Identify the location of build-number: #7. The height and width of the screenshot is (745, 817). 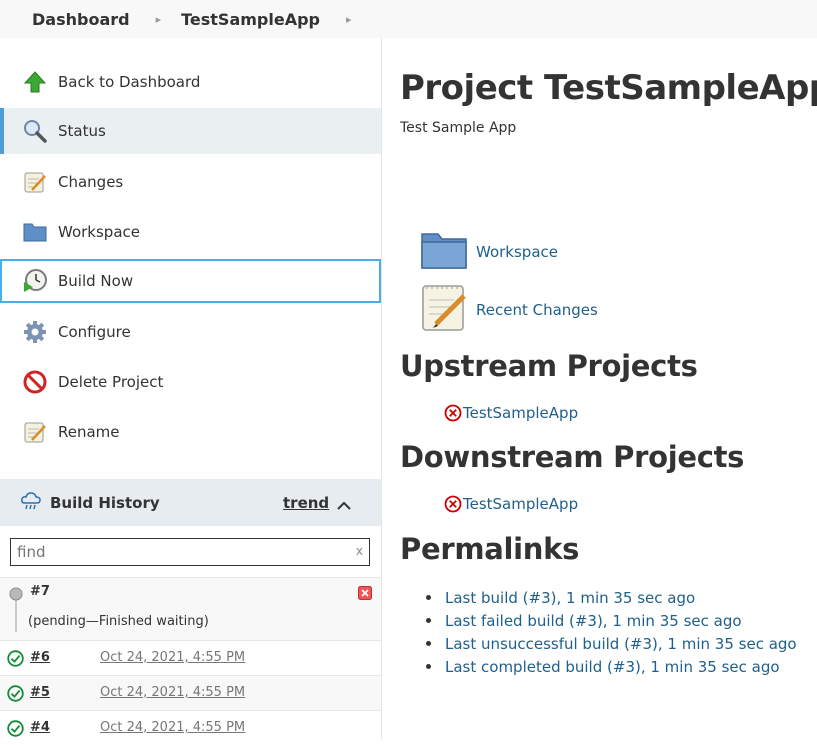
(40, 591).